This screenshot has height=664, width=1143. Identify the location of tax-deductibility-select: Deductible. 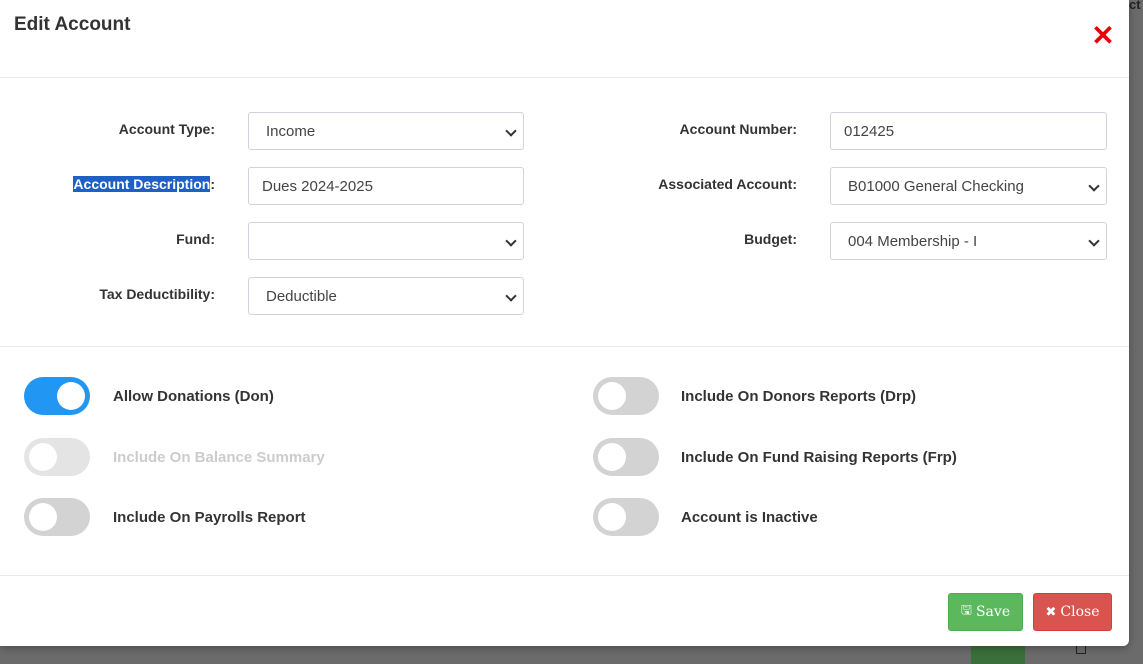
(386, 296).